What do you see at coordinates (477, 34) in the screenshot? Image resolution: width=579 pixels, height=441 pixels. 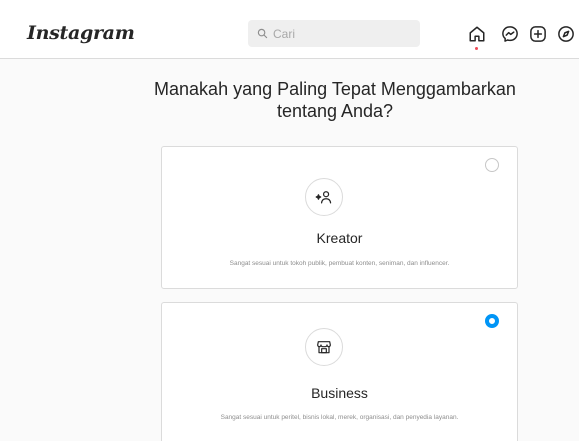 I see `home-icon` at bounding box center [477, 34].